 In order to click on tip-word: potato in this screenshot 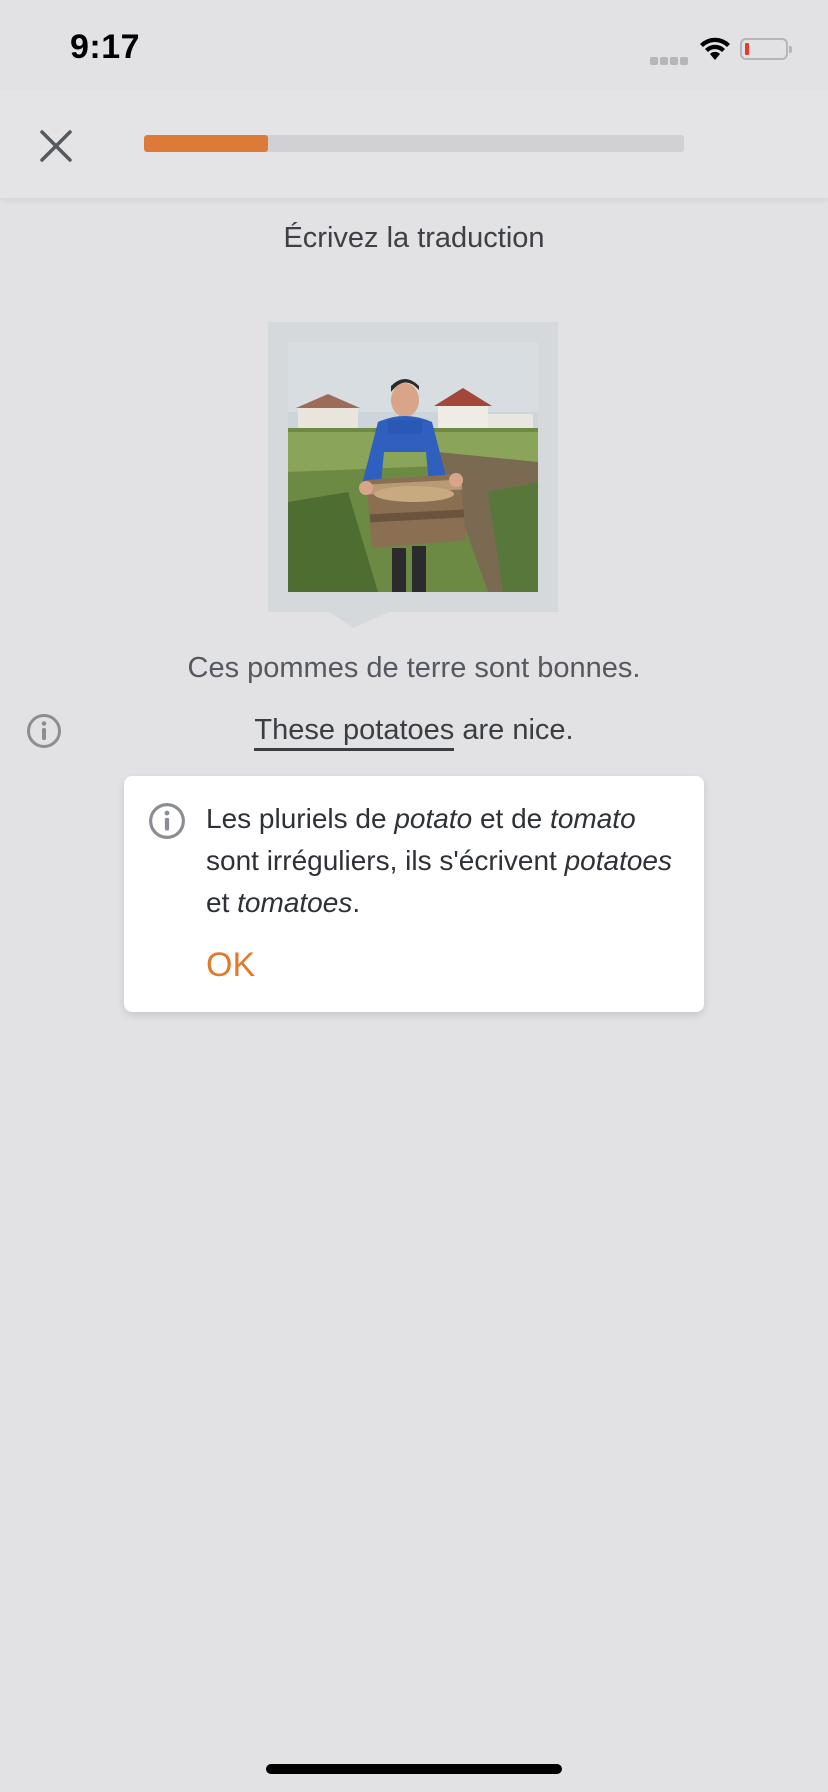, I will do `click(433, 818)`.